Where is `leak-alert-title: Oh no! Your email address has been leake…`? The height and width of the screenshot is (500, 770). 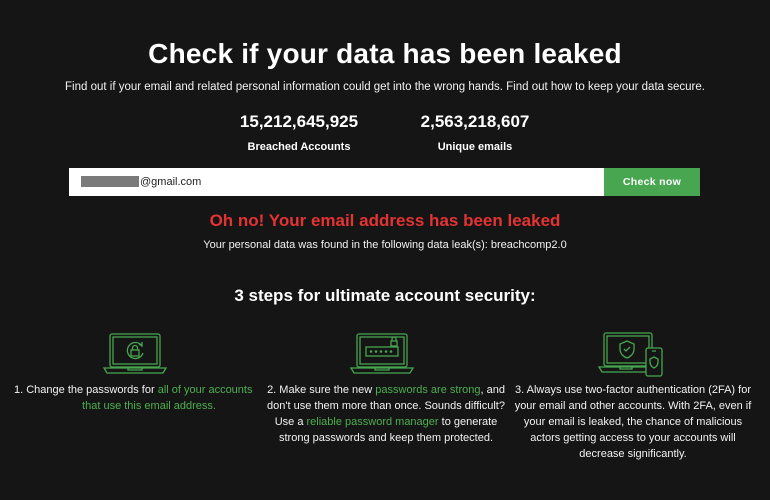
leak-alert-title: Oh no! Your email address has been leake… is located at coordinates (385, 220).